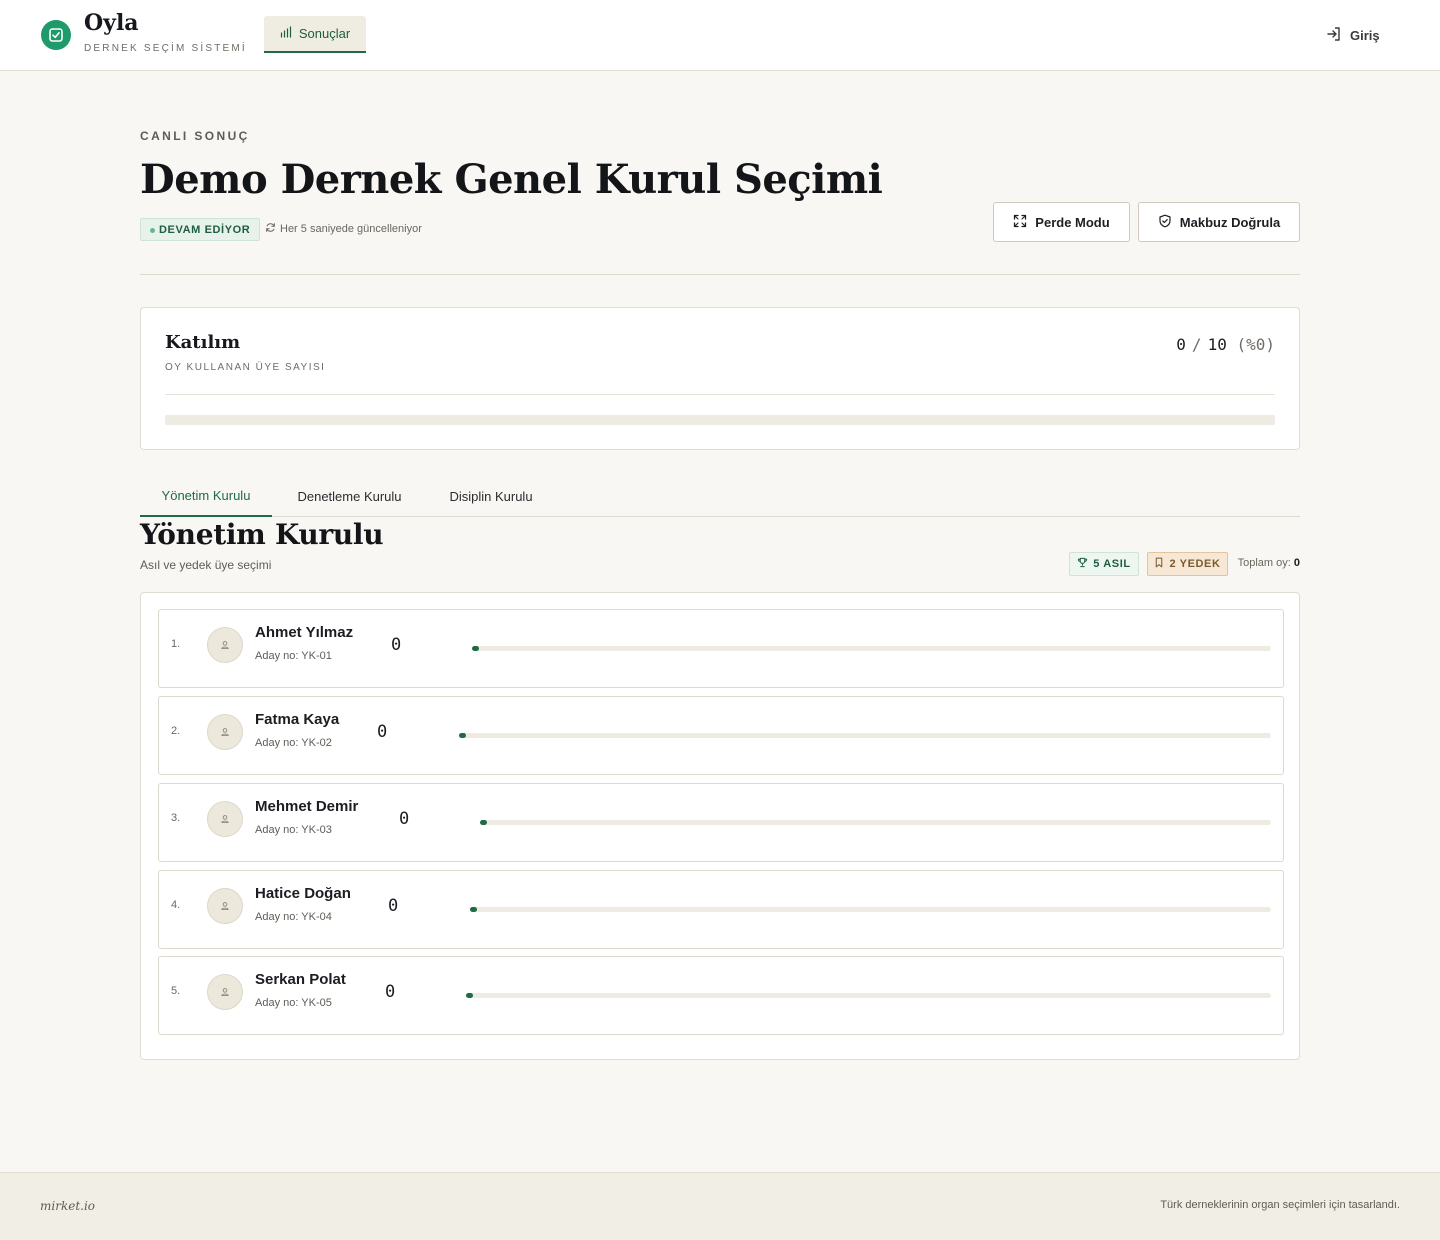 The image size is (1440, 1240). I want to click on nav-tab-results: Sonuçlar, so click(315, 34).